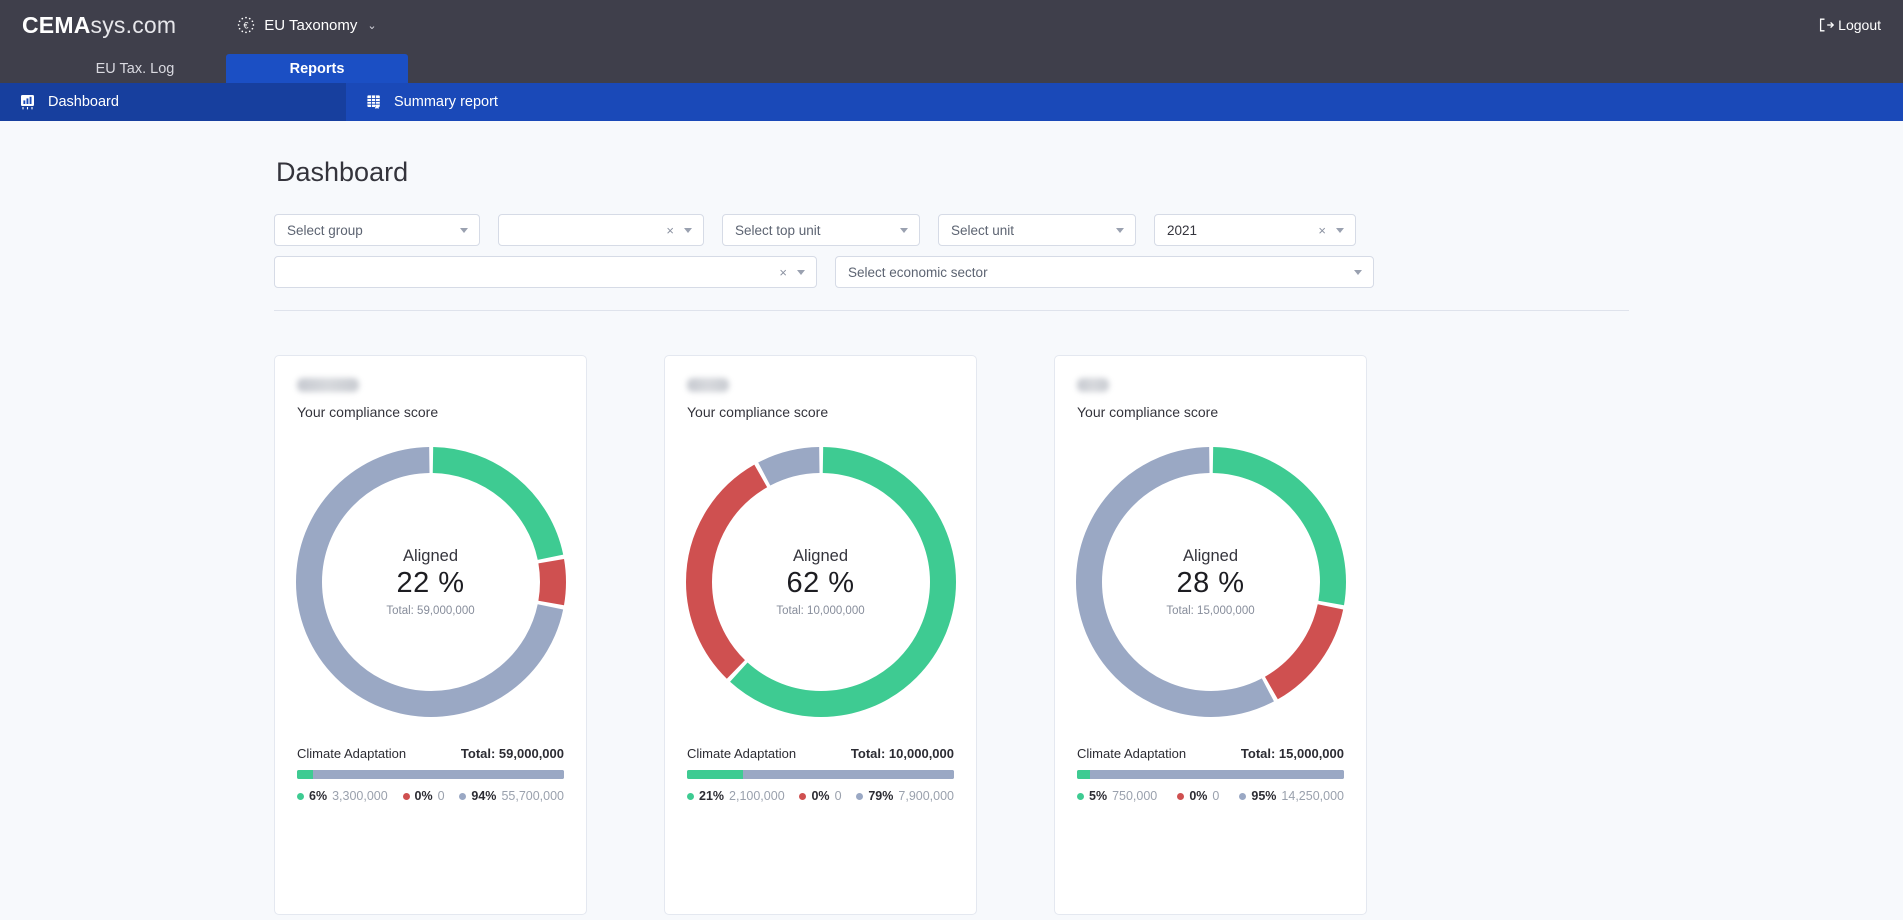 Image resolution: width=1903 pixels, height=920 pixels. I want to click on subnav-item-dashboard: Dashboard, so click(173, 102).